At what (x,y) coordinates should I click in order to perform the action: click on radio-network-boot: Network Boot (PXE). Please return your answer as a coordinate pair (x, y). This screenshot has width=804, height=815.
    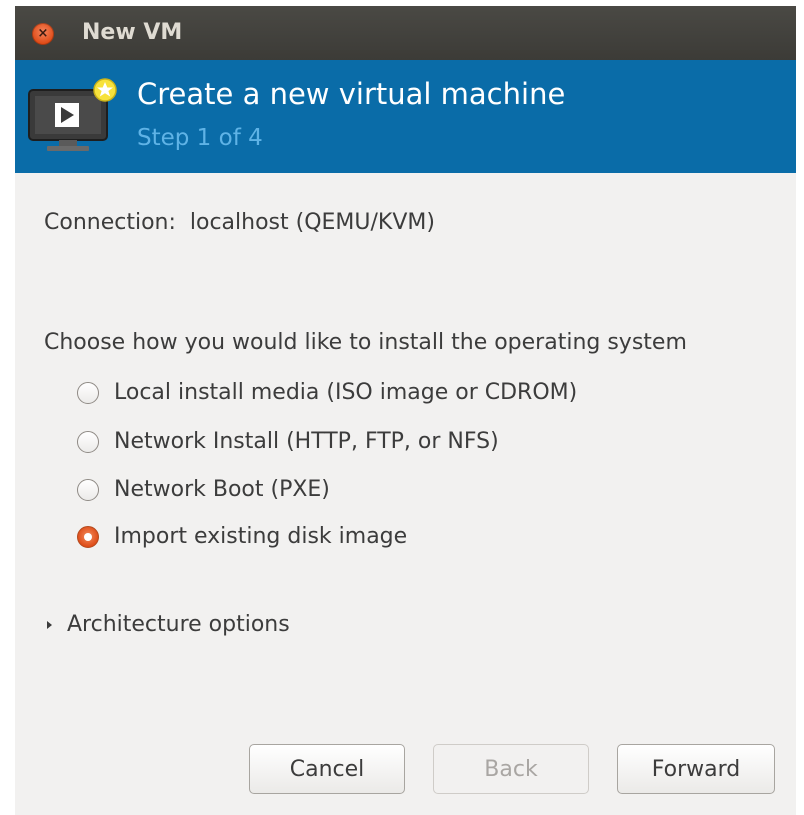
    Looking at the image, I should click on (203, 490).